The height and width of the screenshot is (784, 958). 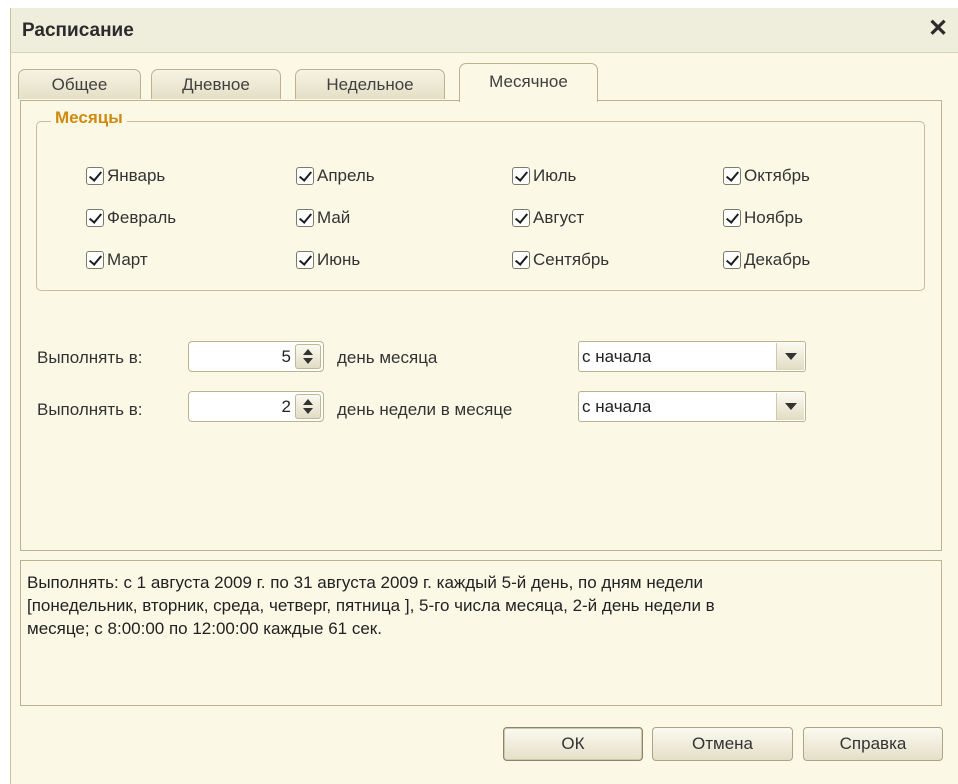 What do you see at coordinates (484, 30) in the screenshot?
I see `title-bar: Расписание ✕` at bounding box center [484, 30].